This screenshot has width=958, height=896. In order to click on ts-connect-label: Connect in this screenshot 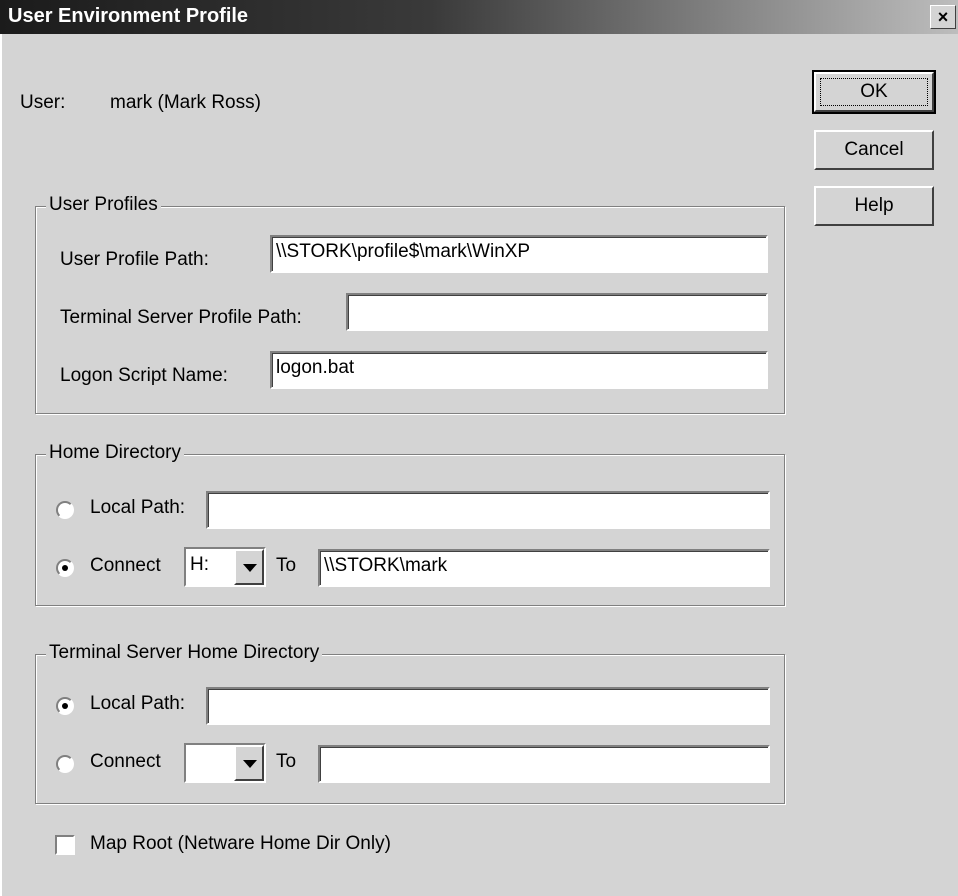, I will do `click(125, 761)`.